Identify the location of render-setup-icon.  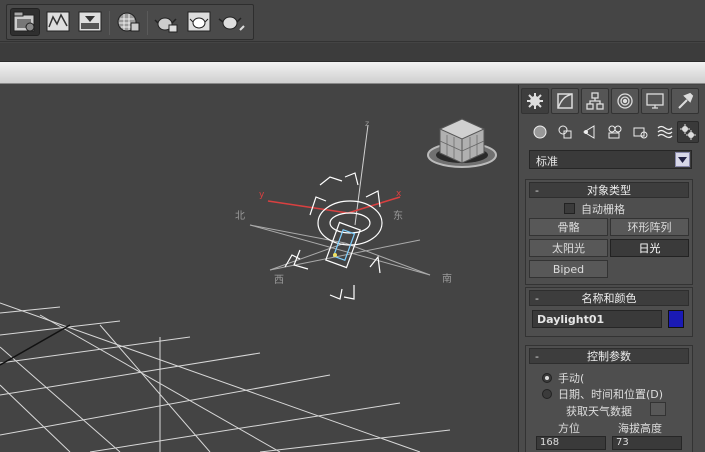
(25, 22).